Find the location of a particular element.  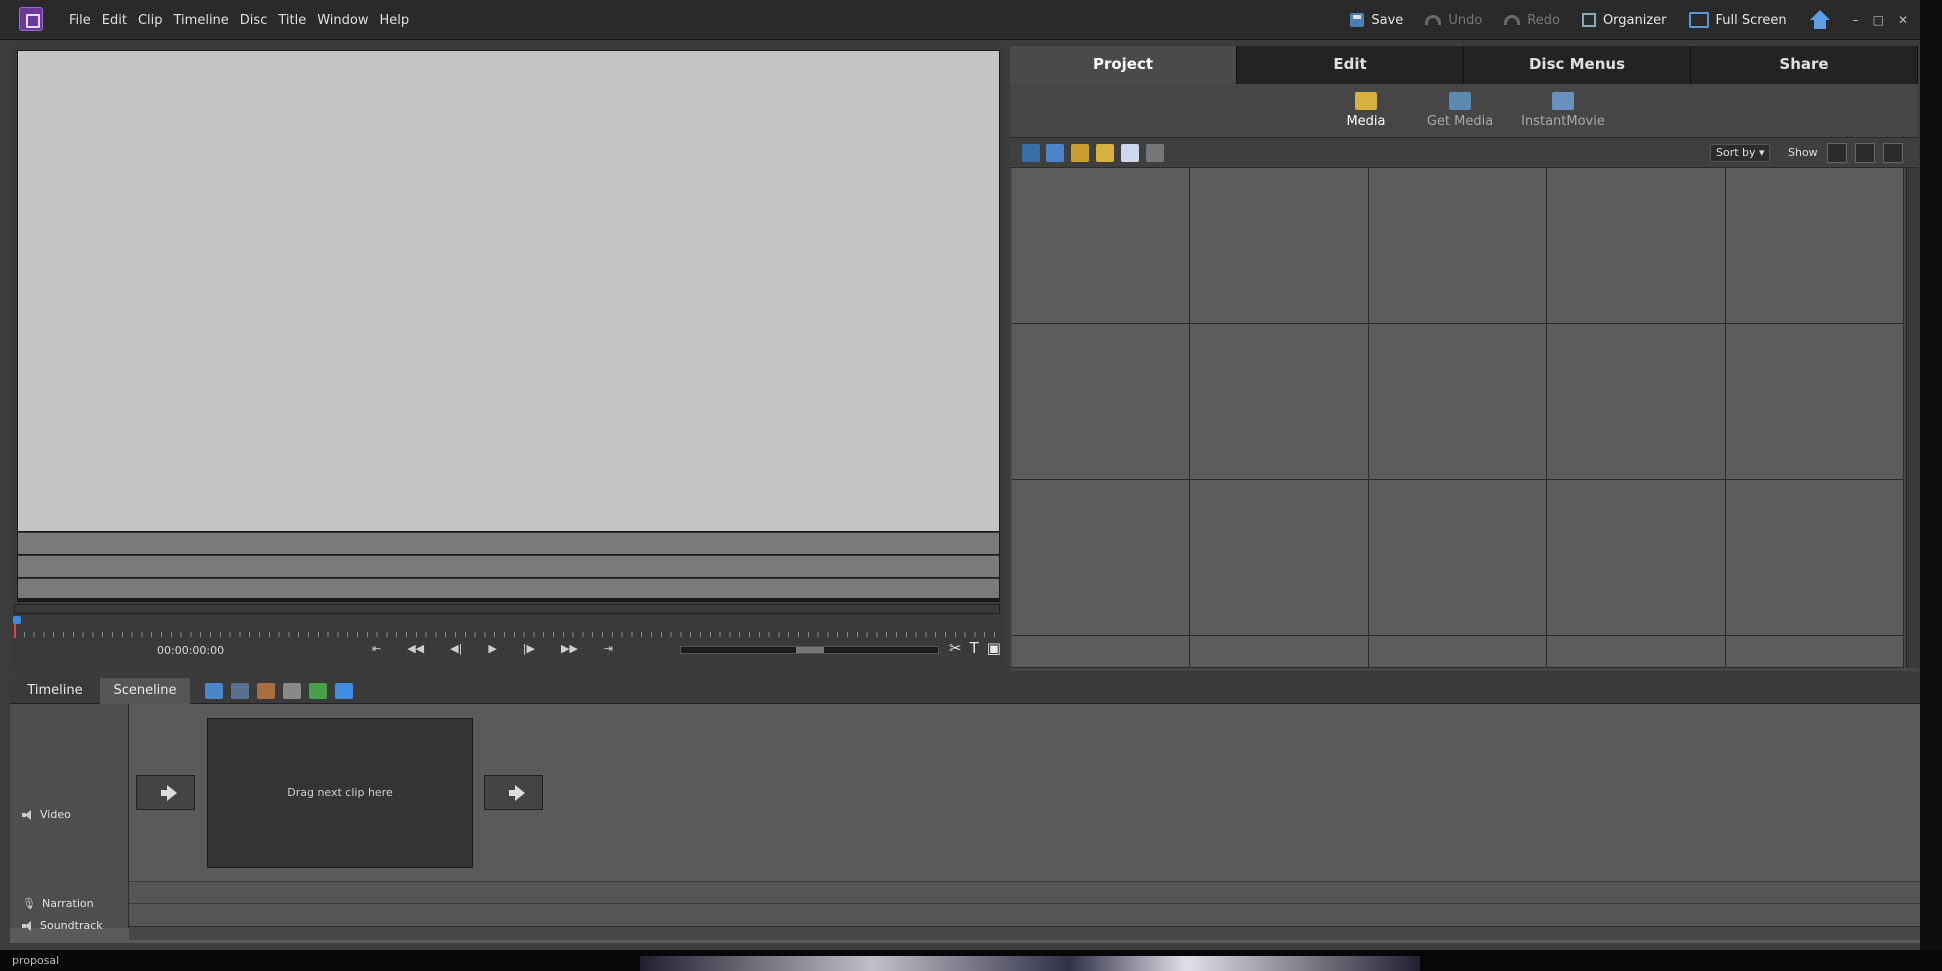

menu-help: Help is located at coordinates (394, 20).